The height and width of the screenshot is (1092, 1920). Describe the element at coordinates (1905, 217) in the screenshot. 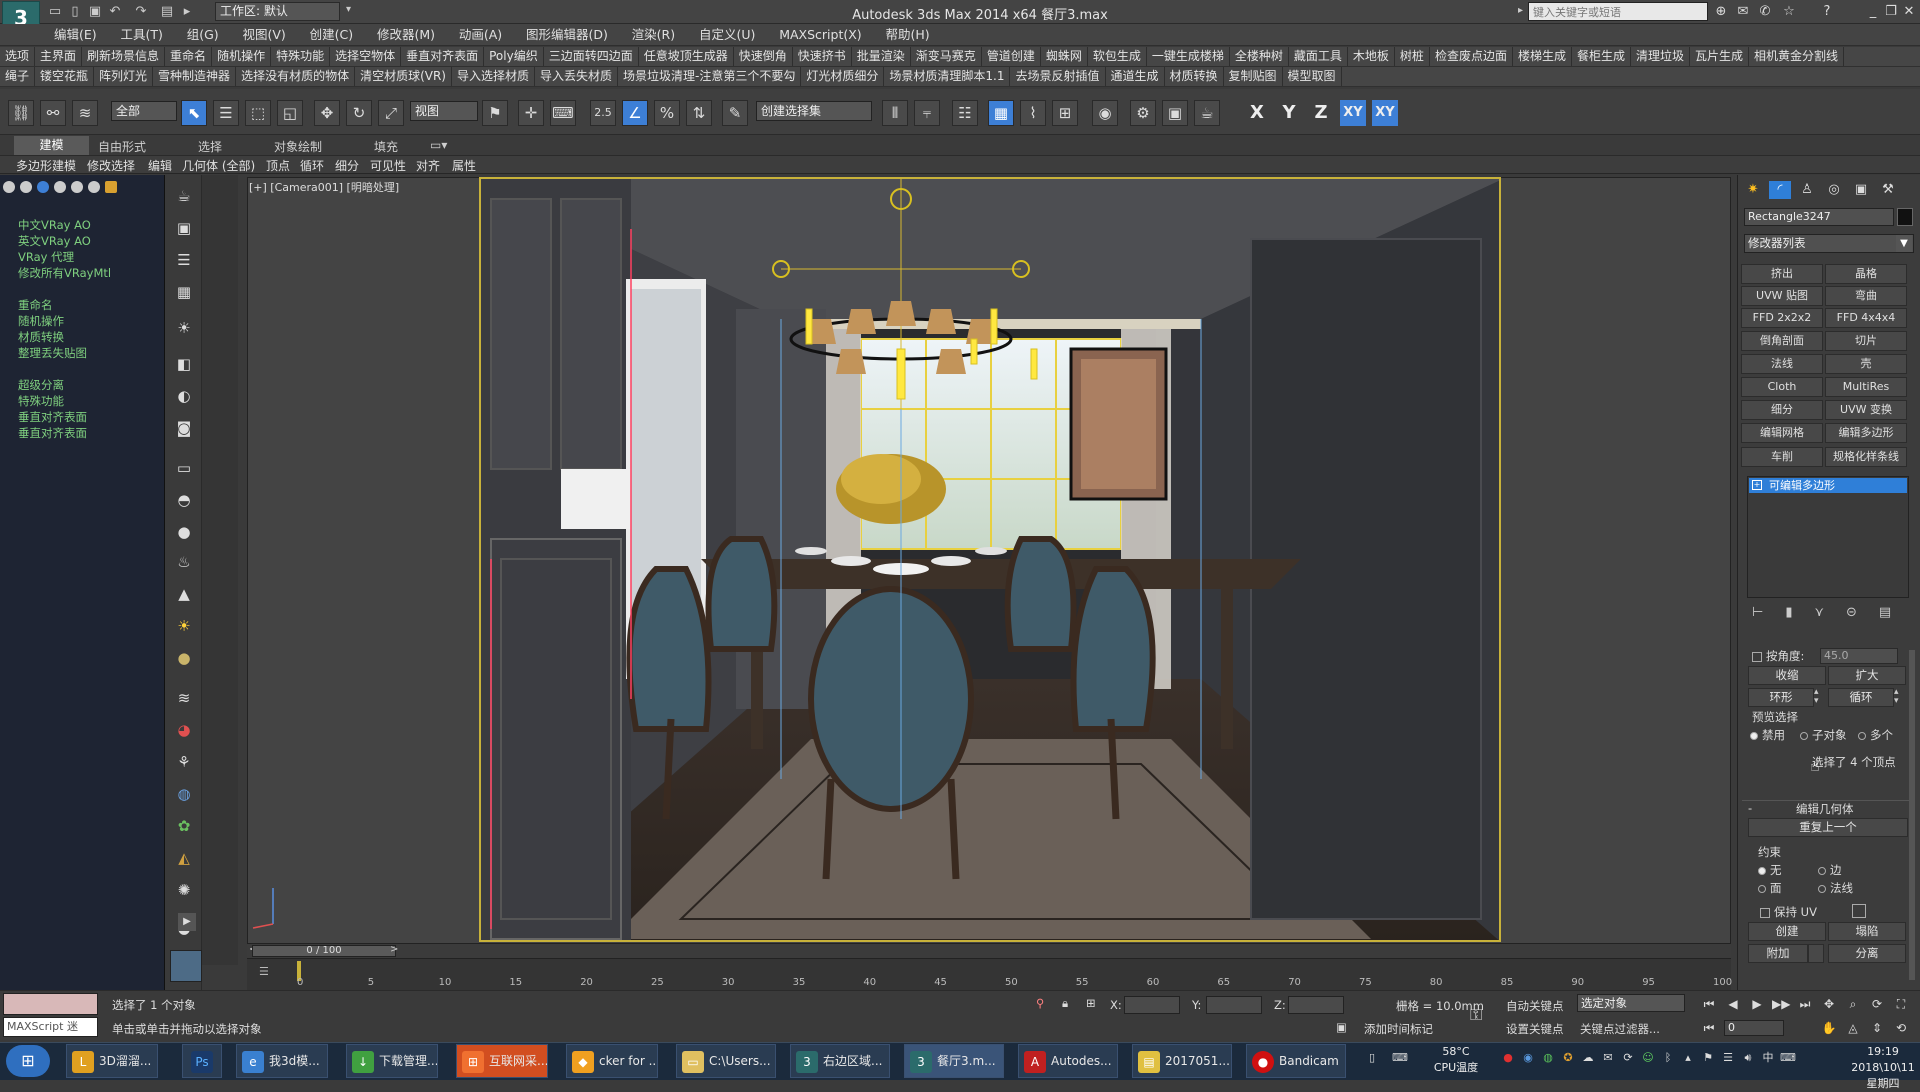

I see `object-color-swatch` at that location.